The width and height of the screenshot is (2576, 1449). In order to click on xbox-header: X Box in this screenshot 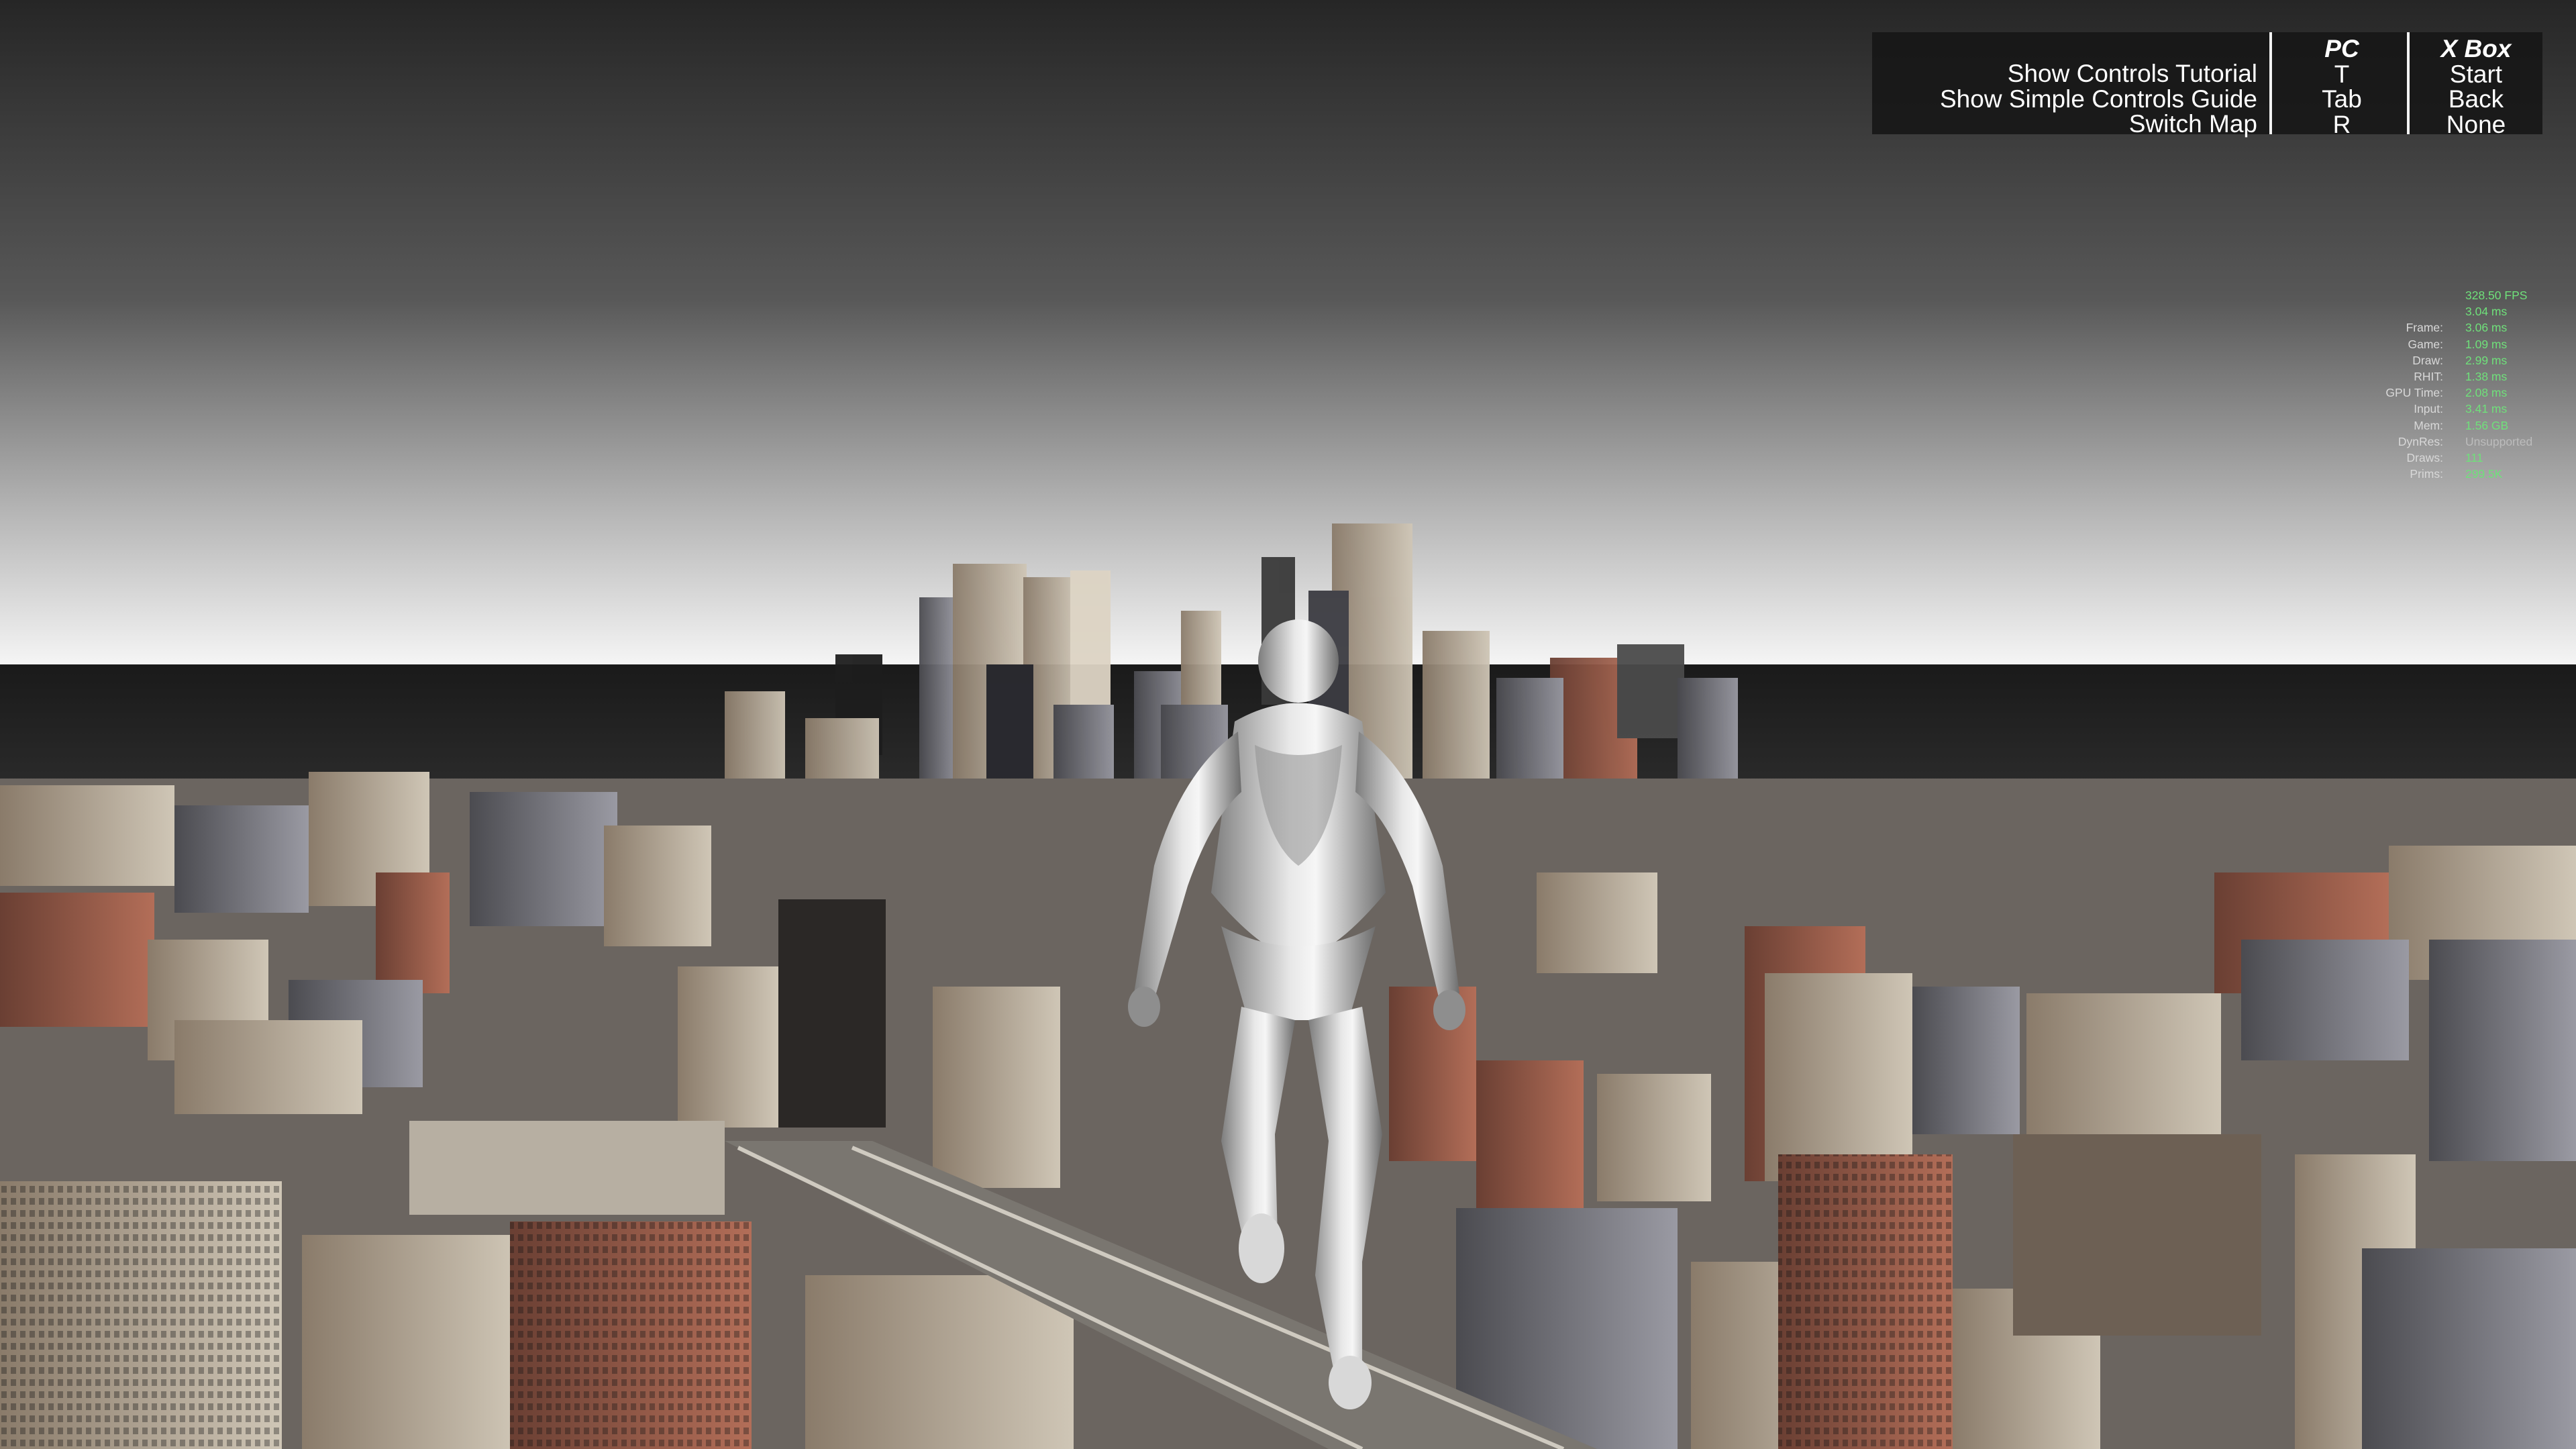, I will do `click(2476, 48)`.